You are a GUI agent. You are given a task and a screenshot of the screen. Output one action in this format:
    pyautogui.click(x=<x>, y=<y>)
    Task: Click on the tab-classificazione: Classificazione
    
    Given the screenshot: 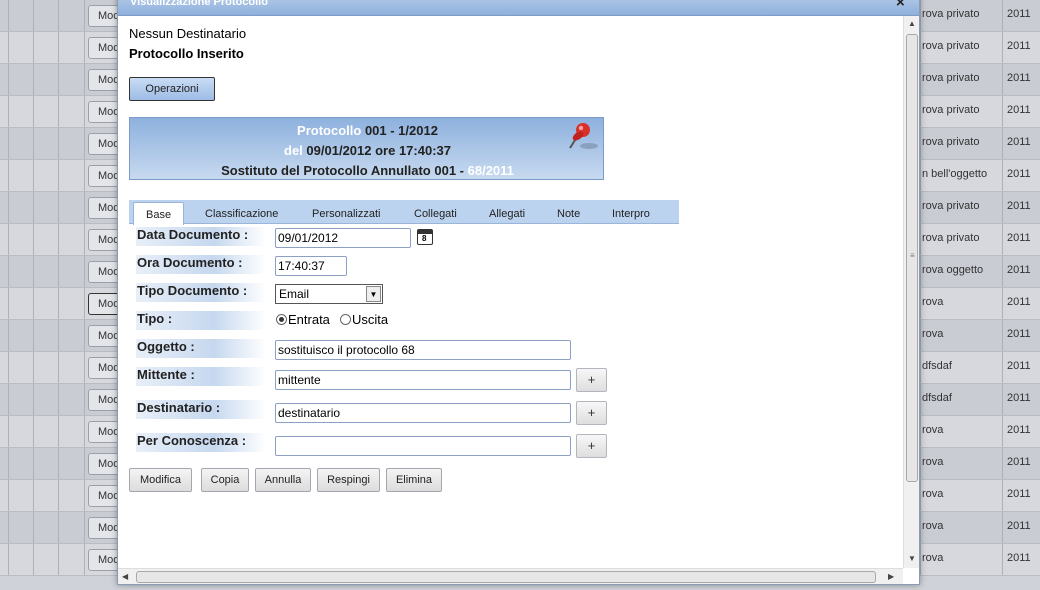 What is the action you would take?
    pyautogui.click(x=241, y=214)
    